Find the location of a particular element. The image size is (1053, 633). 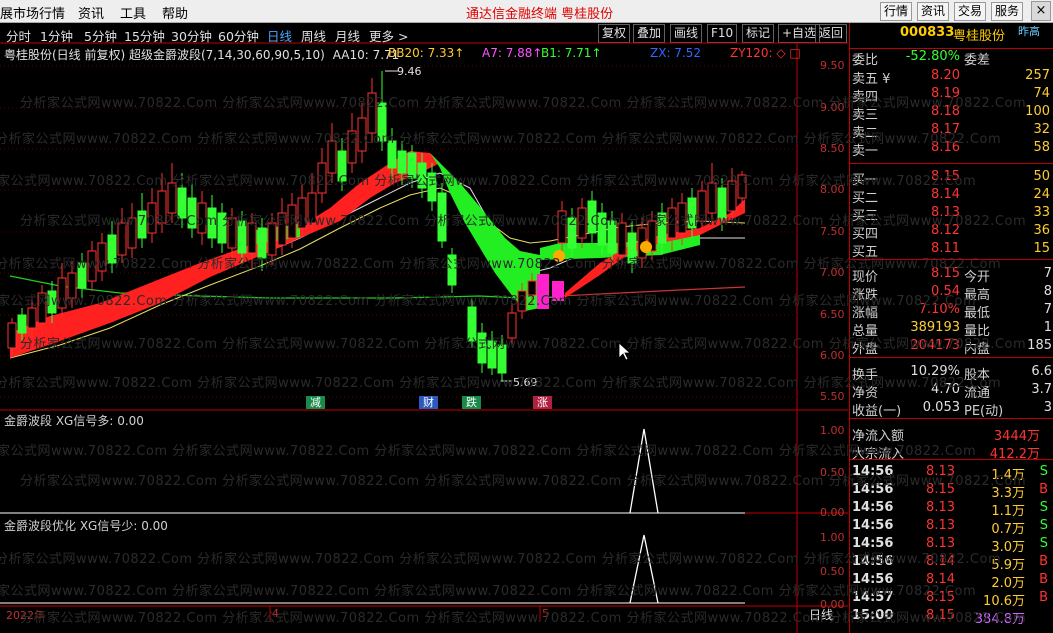

sell-volume: 257 is located at coordinates (1037, 75).